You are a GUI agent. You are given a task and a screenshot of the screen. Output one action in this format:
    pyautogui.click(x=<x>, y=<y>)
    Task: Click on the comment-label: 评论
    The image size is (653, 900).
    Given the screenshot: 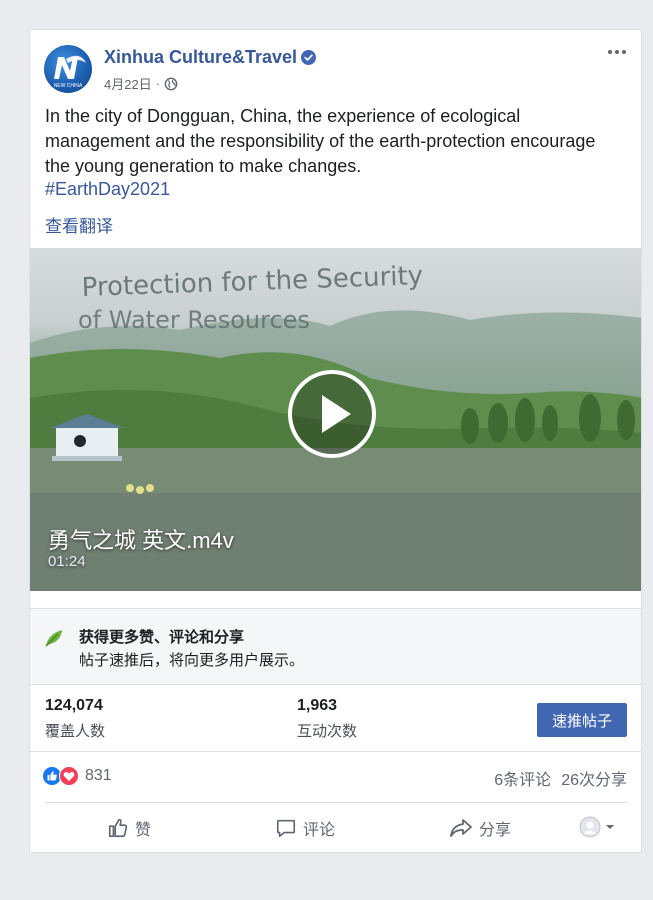 What is the action you would take?
    pyautogui.click(x=319, y=830)
    